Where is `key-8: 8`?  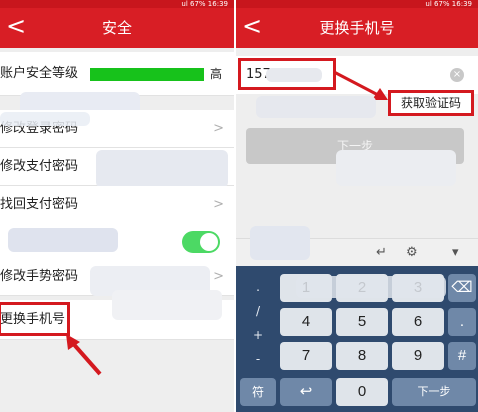
key-8: 8 is located at coordinates (362, 356).